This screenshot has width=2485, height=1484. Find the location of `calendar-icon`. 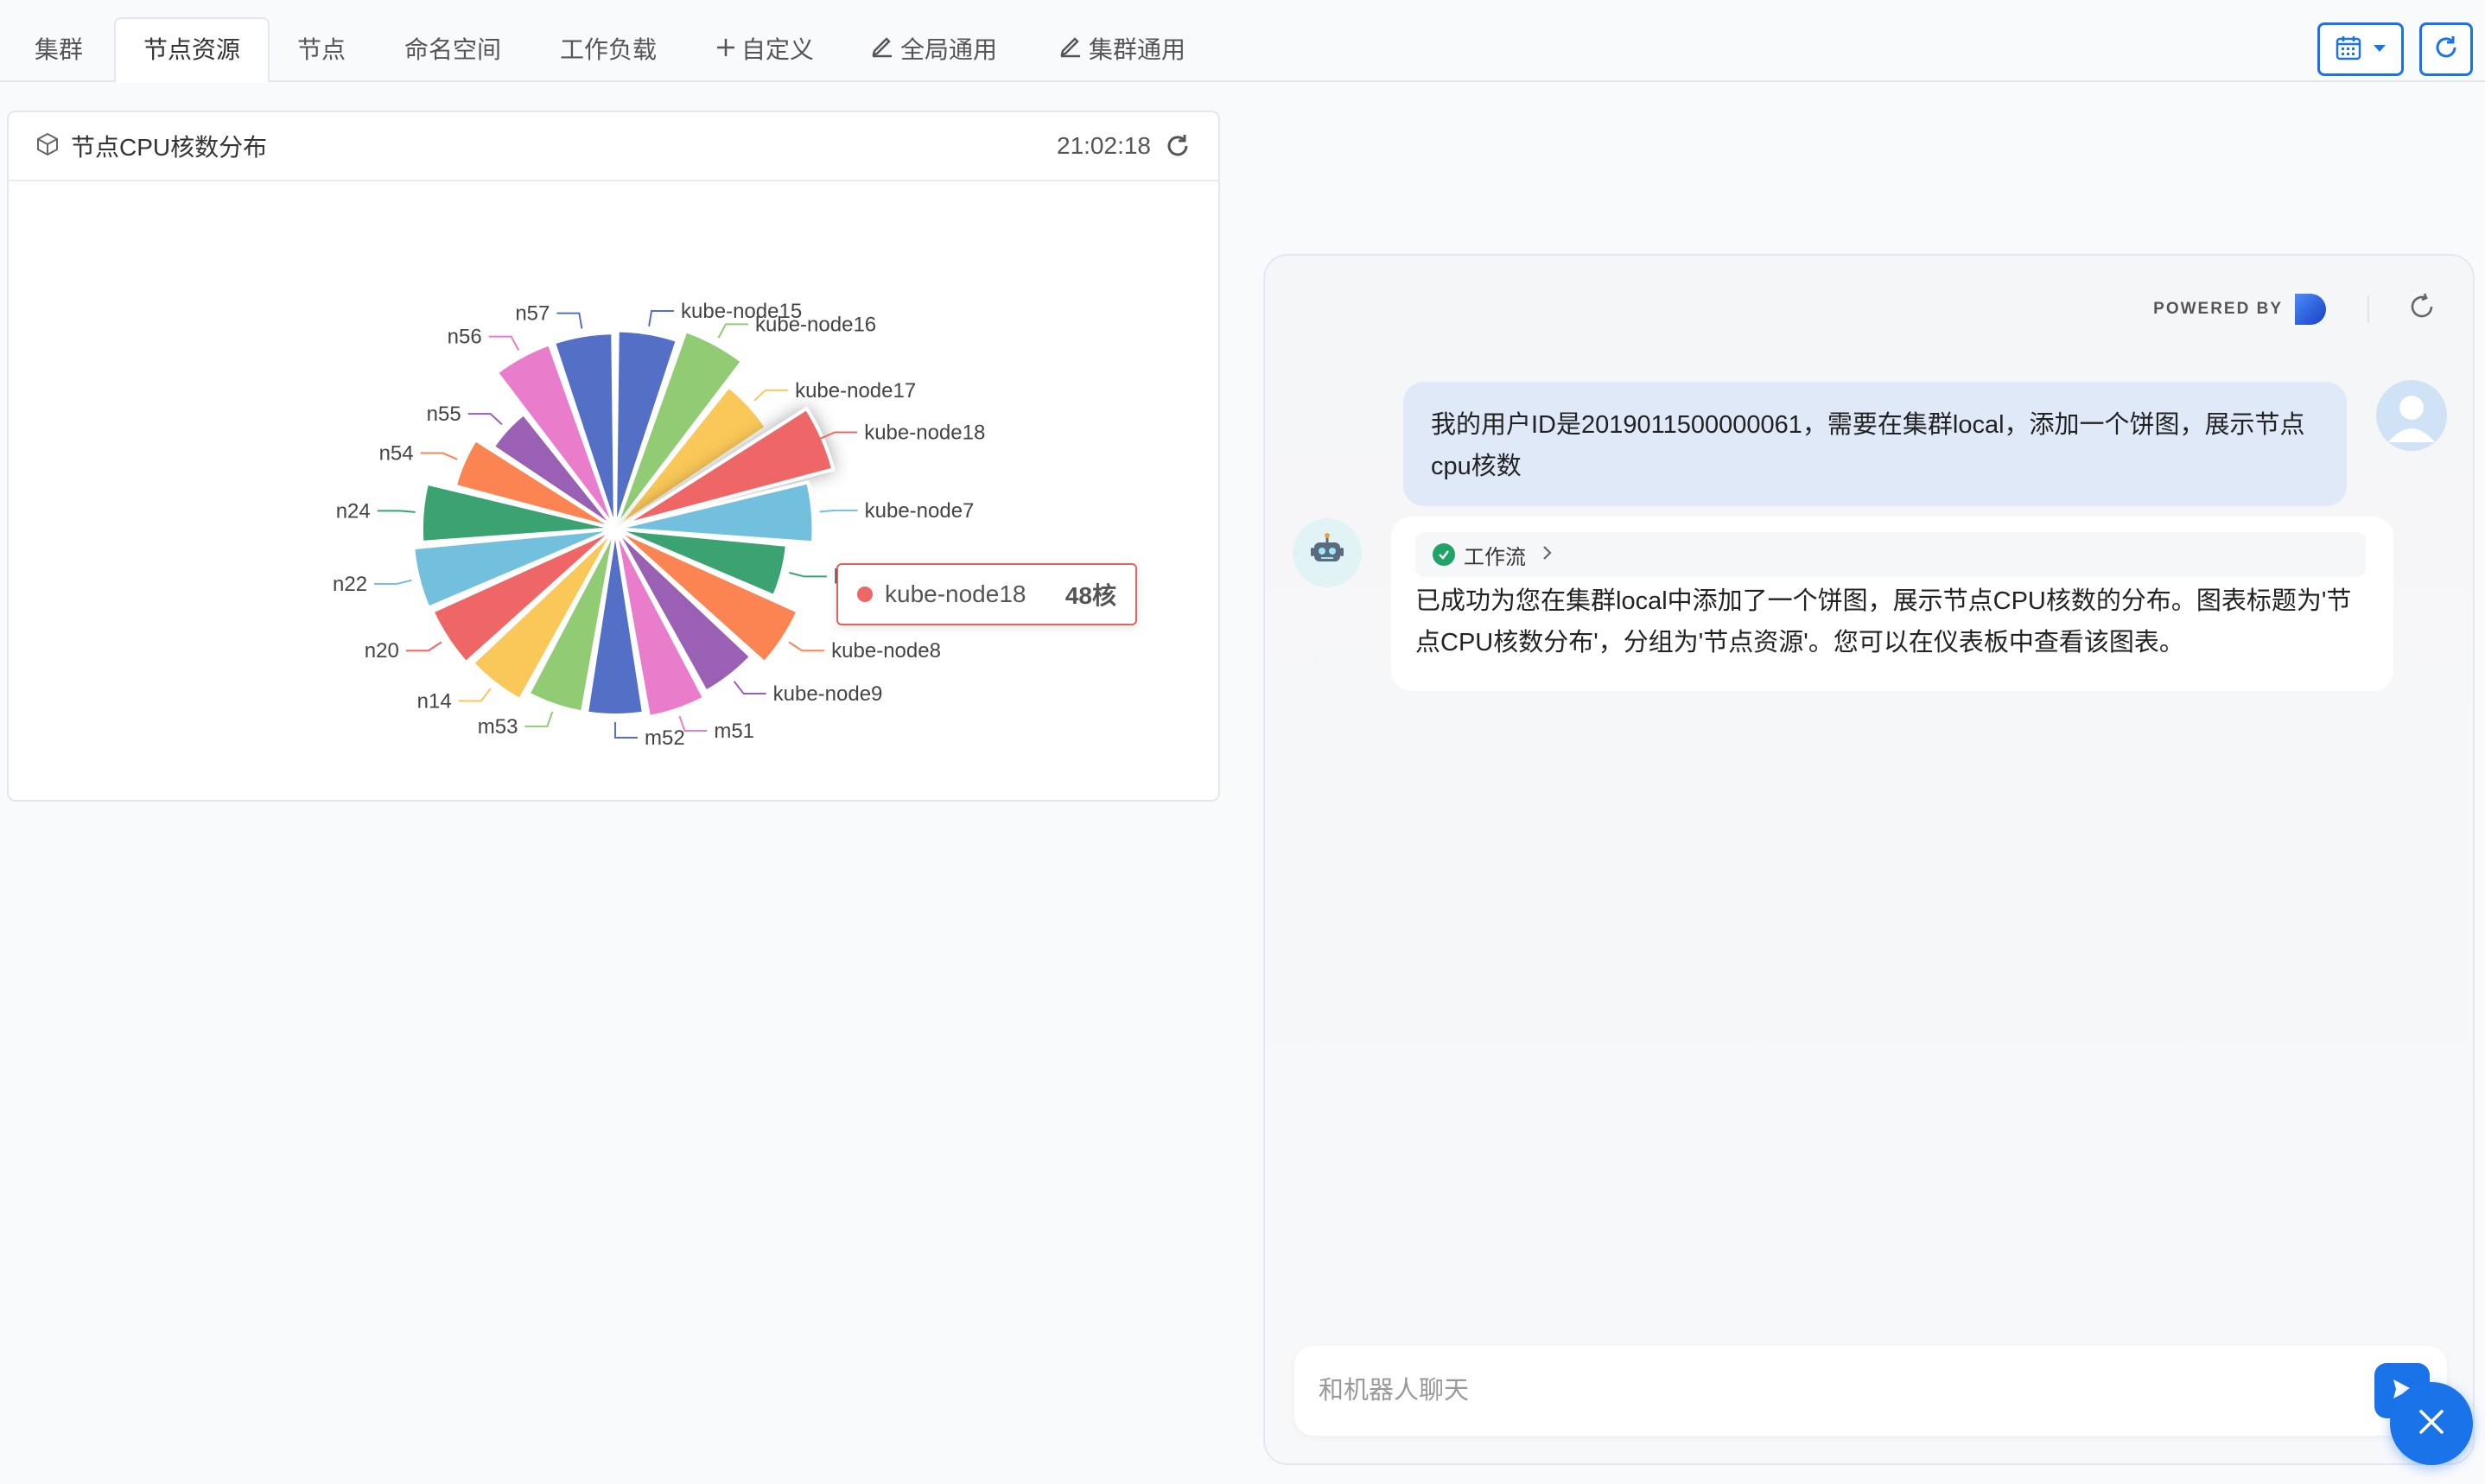

calendar-icon is located at coordinates (2349, 50).